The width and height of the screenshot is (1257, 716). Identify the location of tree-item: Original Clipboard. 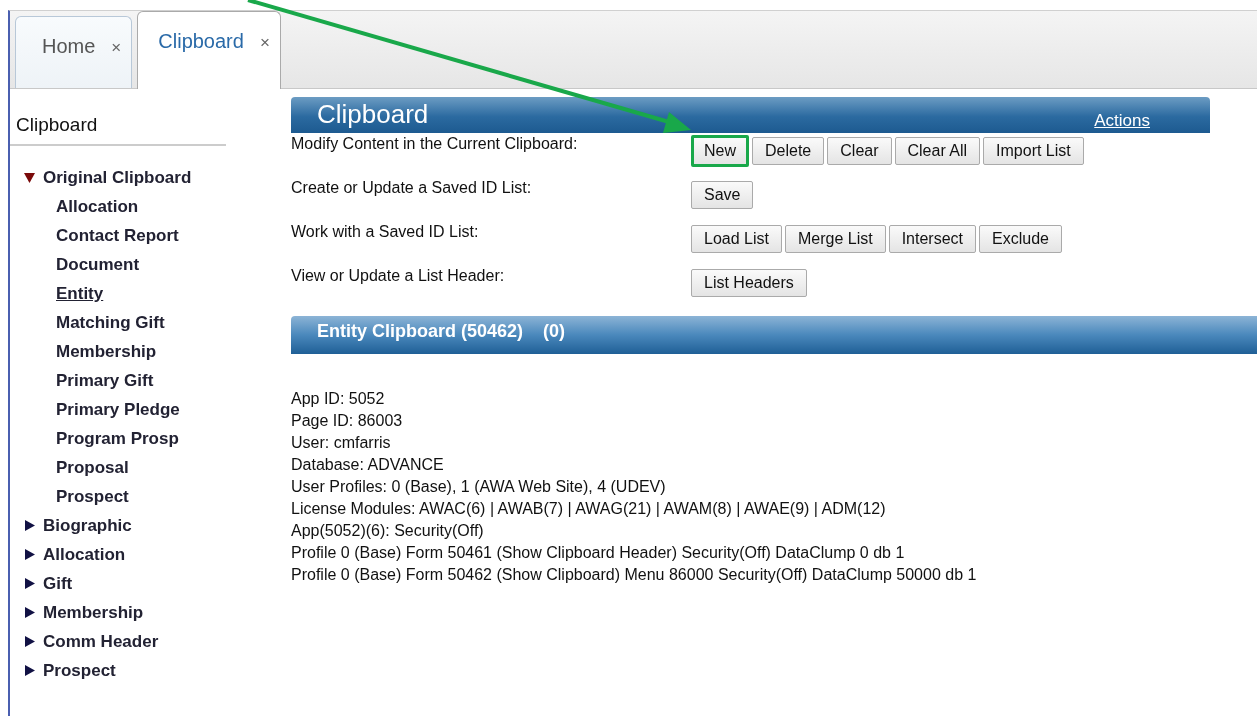
(108, 181).